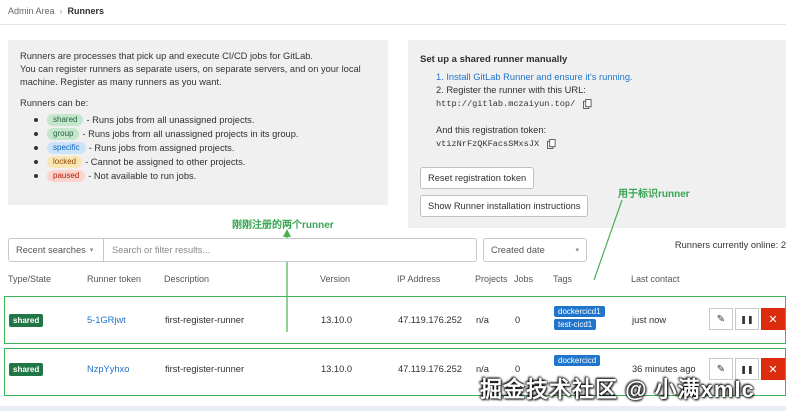  What do you see at coordinates (51, 250) in the screenshot?
I see `recent-searches-label: Recent searches` at bounding box center [51, 250].